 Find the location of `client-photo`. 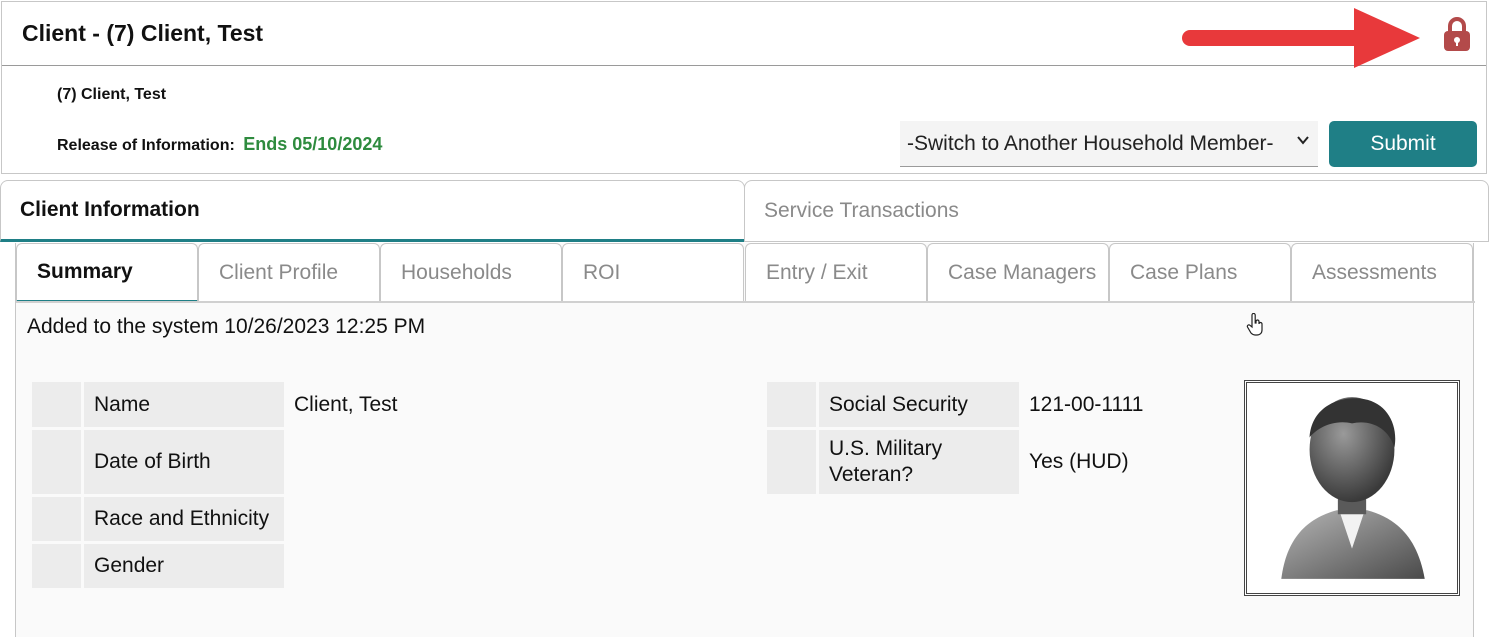

client-photo is located at coordinates (1352, 488).